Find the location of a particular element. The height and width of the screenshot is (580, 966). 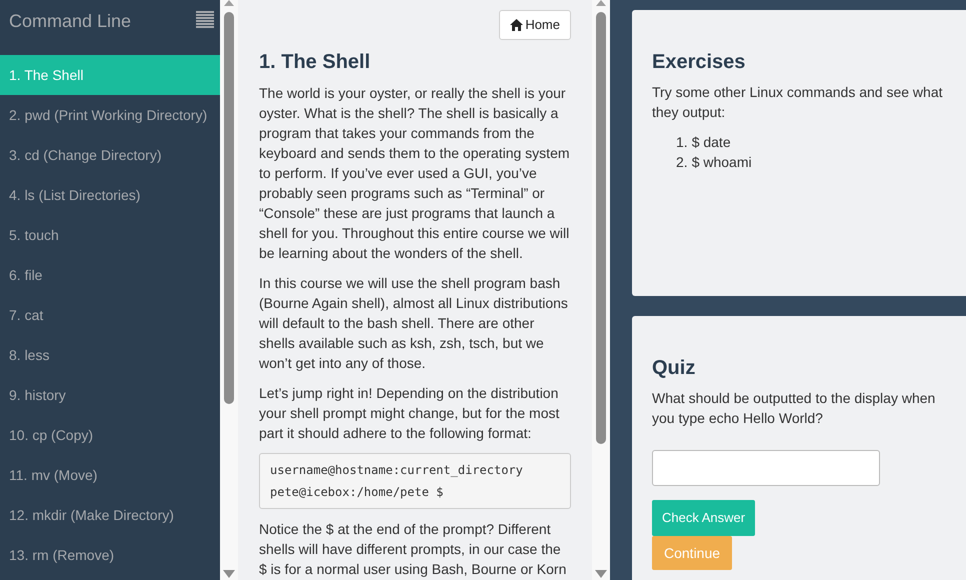

nav-item: 5. touch is located at coordinates (110, 235).